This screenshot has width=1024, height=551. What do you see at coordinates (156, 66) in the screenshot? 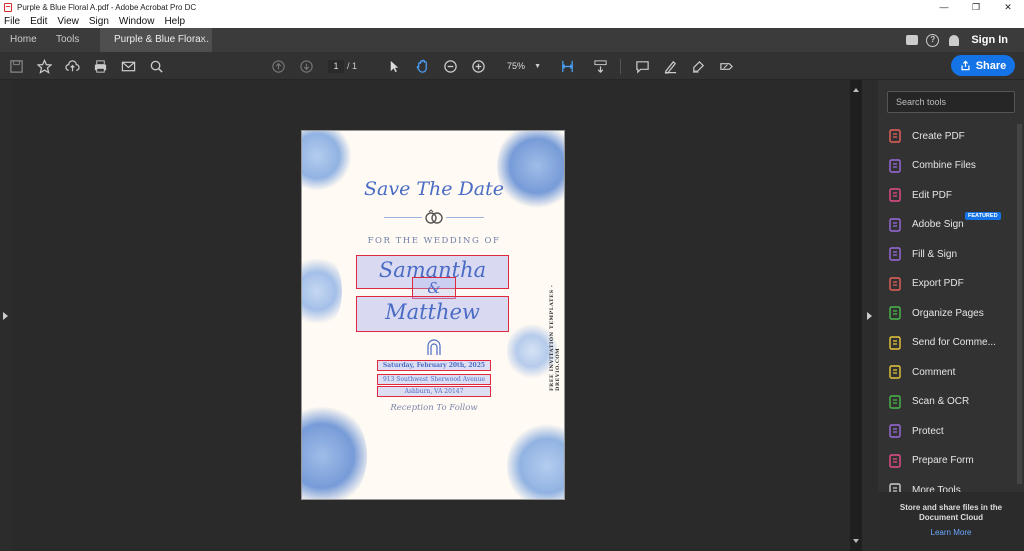
I see `search-icon` at bounding box center [156, 66].